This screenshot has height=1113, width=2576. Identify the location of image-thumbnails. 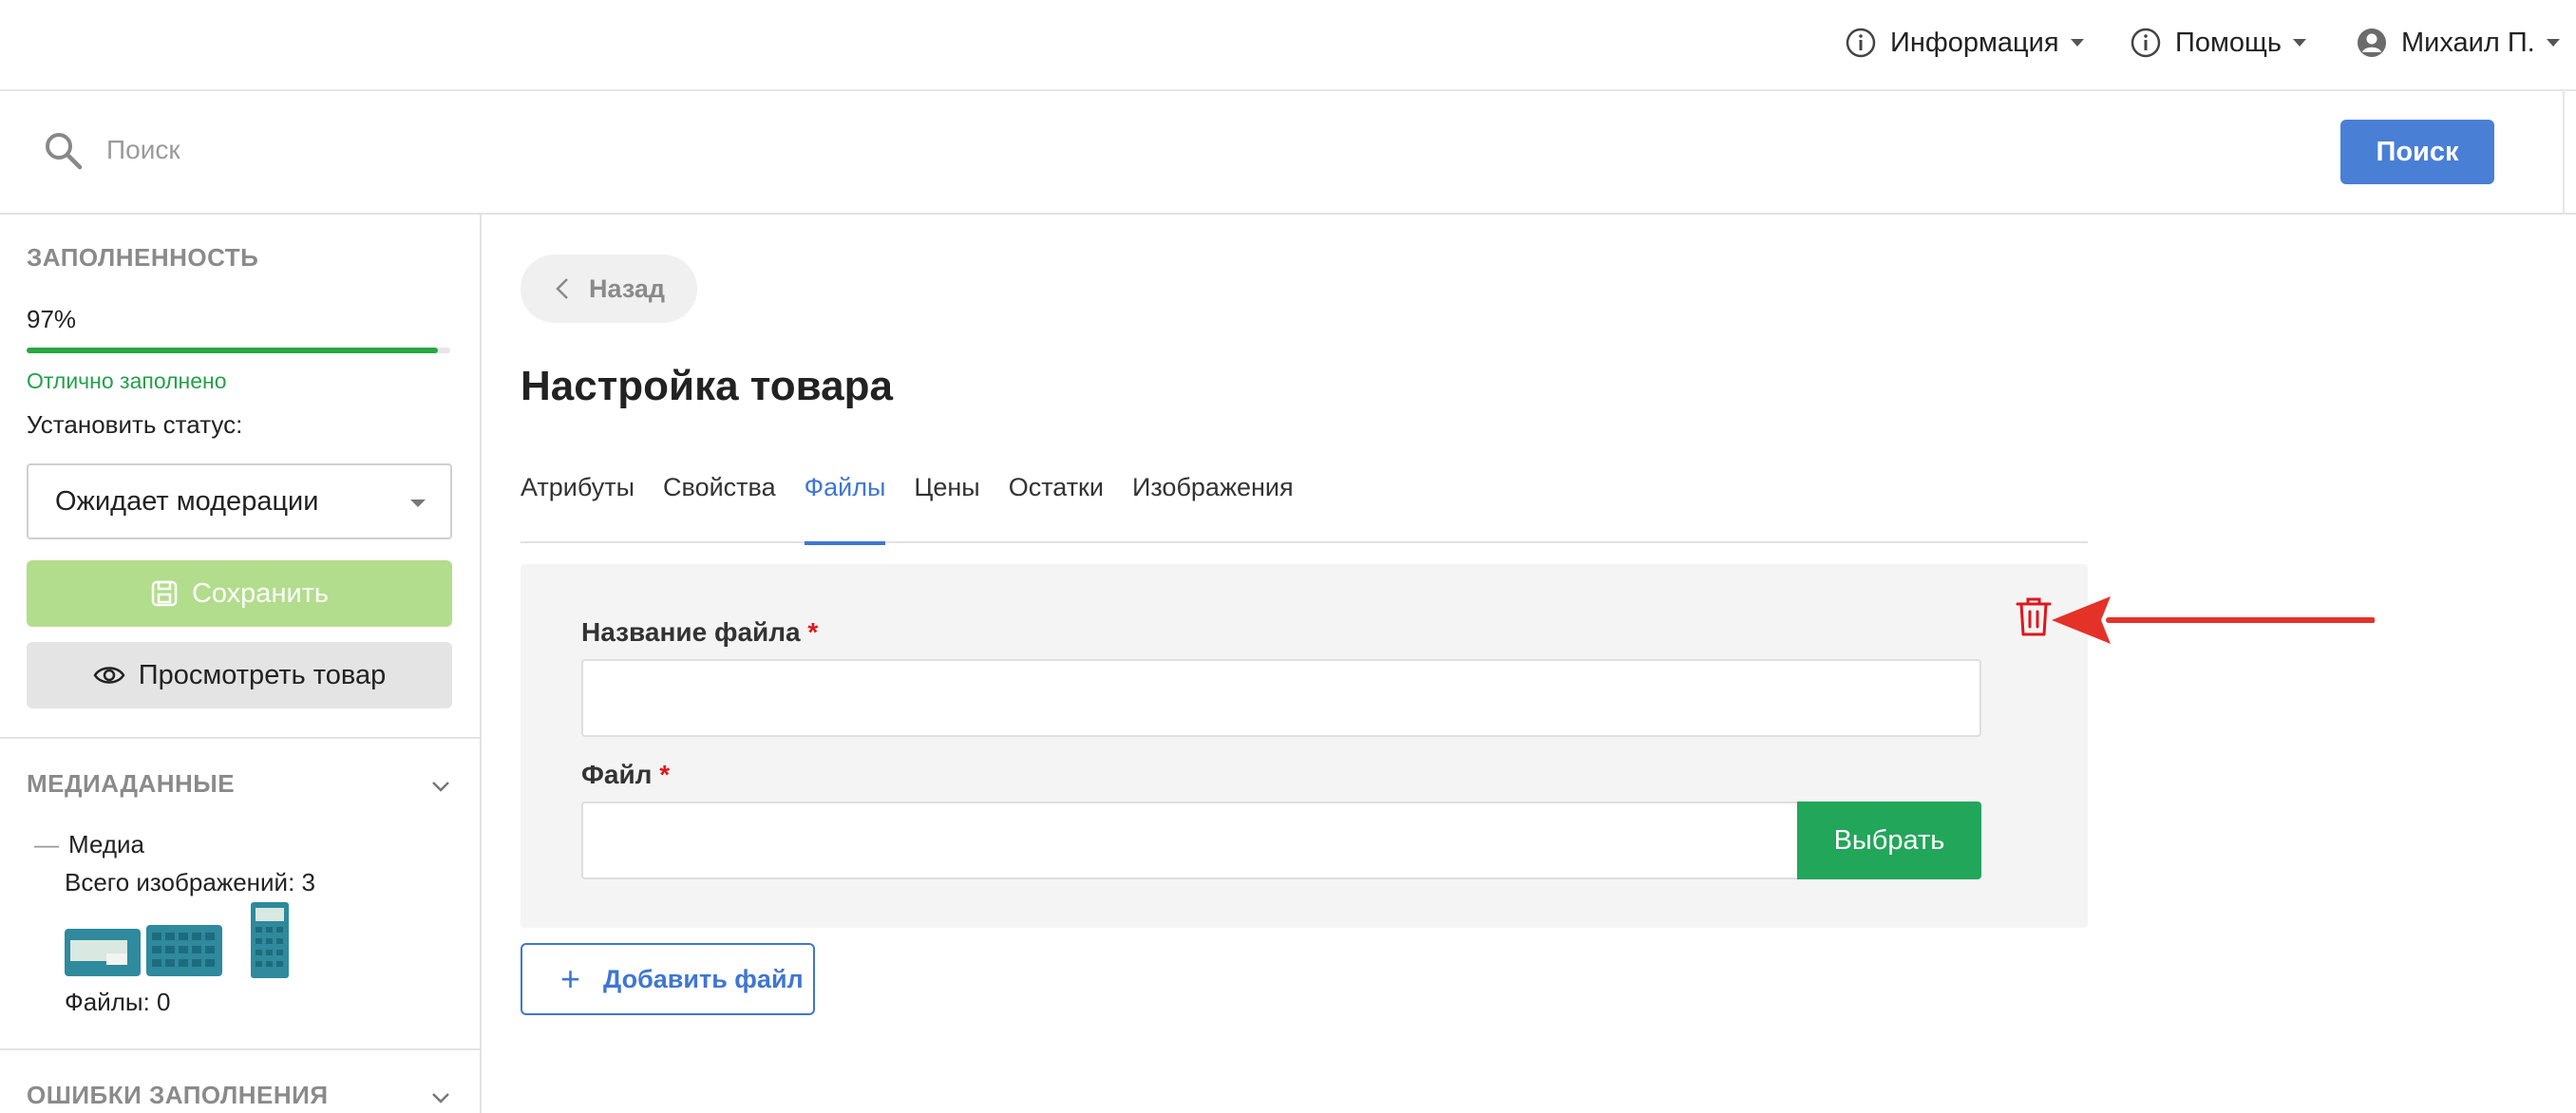
(184, 940).